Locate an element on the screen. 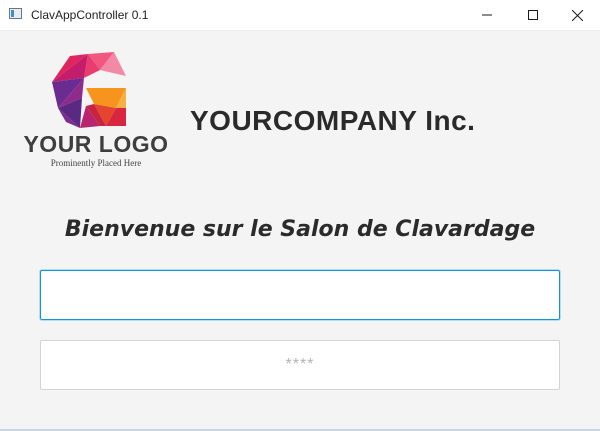 This screenshot has height=431, width=600. minimize-button is located at coordinates (487, 15).